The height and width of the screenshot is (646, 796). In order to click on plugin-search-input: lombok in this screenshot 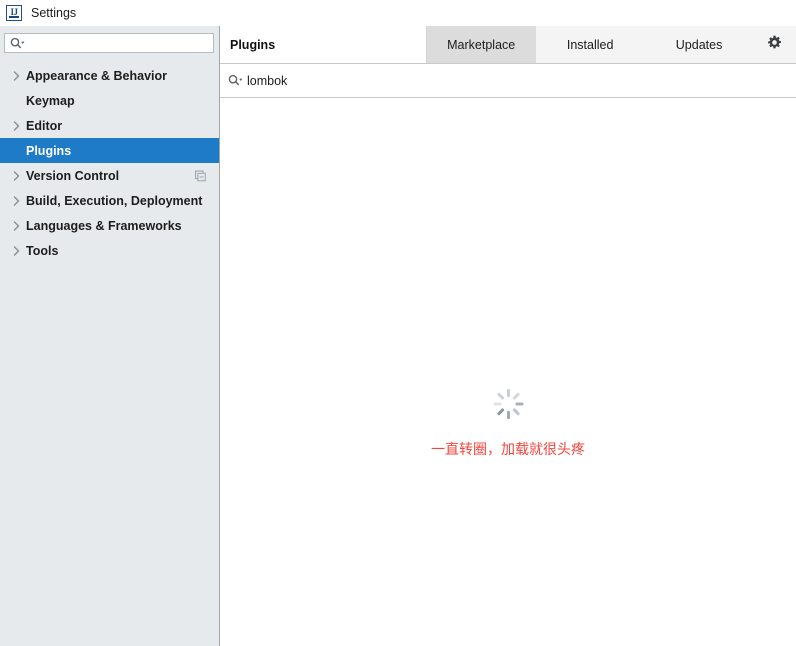, I will do `click(508, 81)`.